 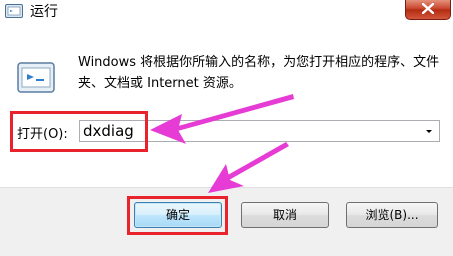 I want to click on close-icon, so click(x=428, y=8).